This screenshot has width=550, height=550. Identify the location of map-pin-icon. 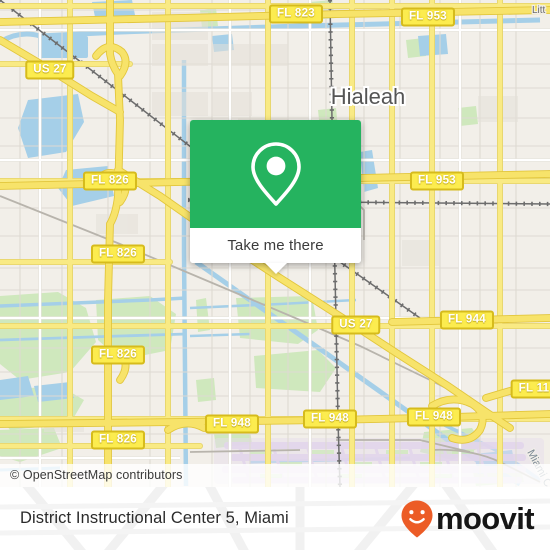
(275, 174).